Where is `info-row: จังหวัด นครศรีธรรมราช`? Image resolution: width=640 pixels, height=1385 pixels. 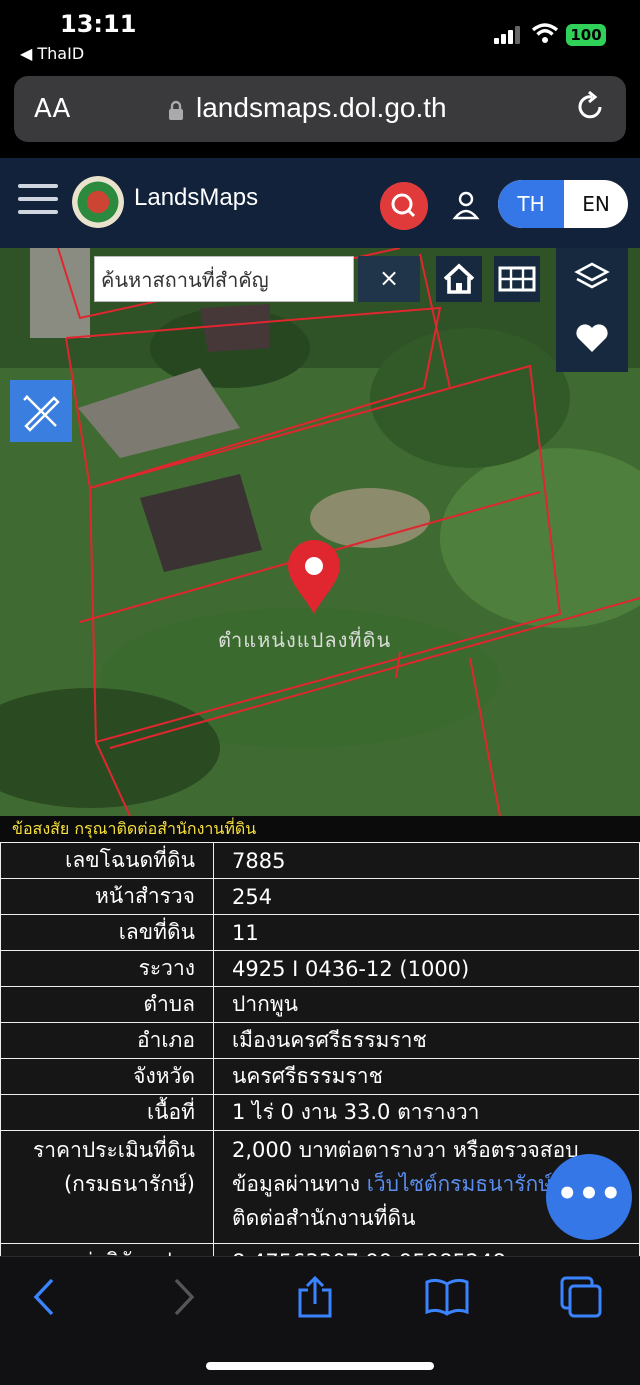 info-row: จังหวัด นครศรีธรรมราช is located at coordinates (320, 1076).